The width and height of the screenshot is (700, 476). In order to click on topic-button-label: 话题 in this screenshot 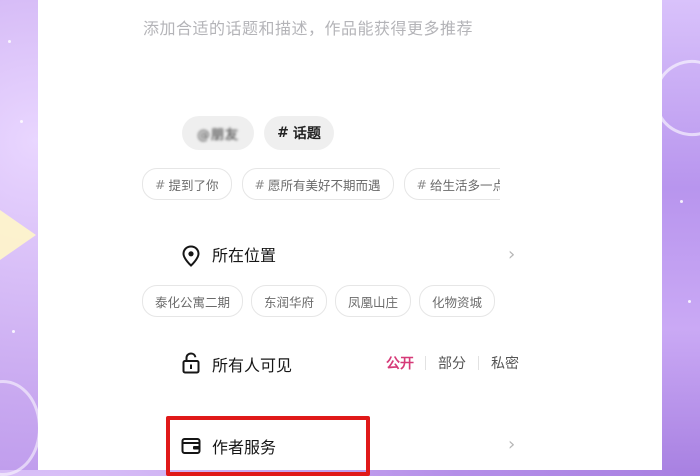, I will do `click(306, 134)`.